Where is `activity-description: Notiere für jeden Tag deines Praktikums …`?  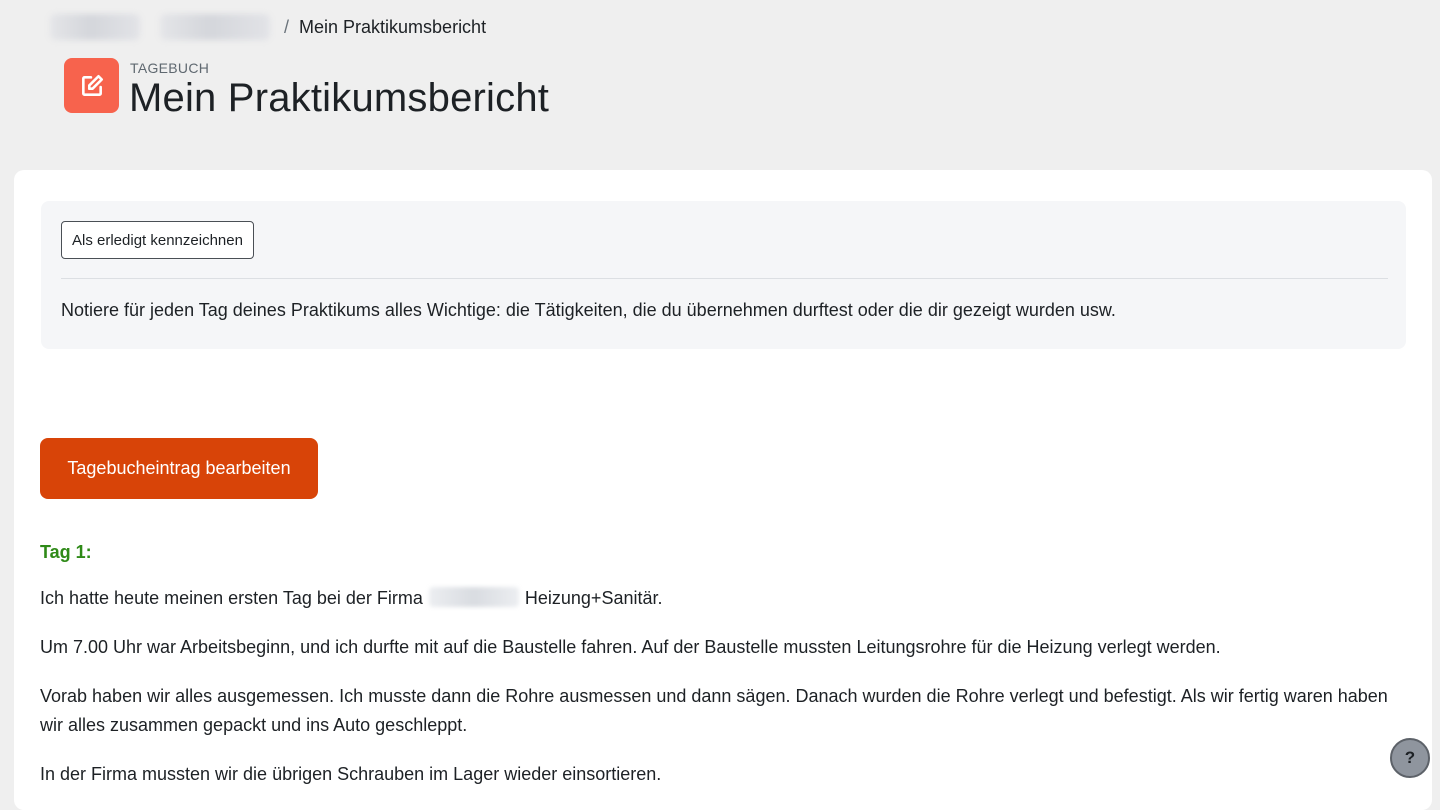 activity-description: Notiere für jeden Tag deines Praktikums … is located at coordinates (588, 310).